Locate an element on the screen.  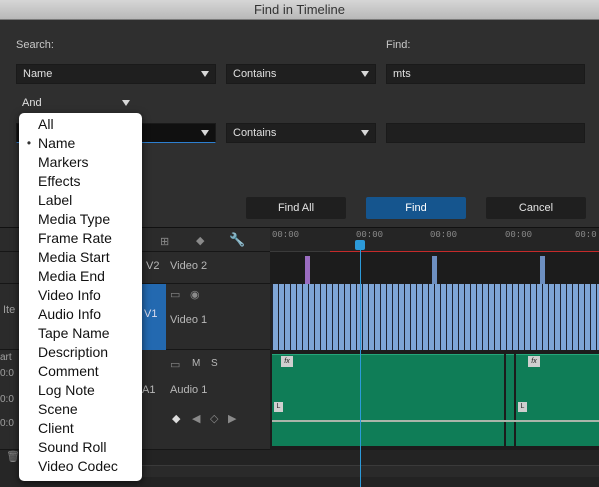
operator-select-1: Contains is located at coordinates (301, 74).